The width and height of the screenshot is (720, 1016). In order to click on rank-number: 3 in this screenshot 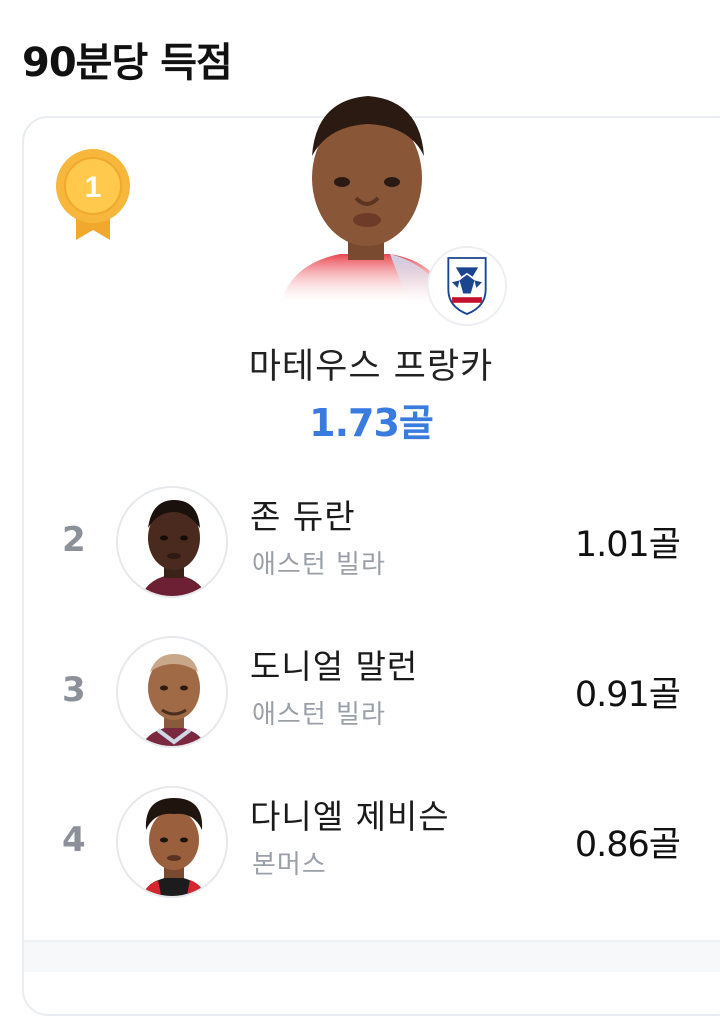, I will do `click(74, 690)`.